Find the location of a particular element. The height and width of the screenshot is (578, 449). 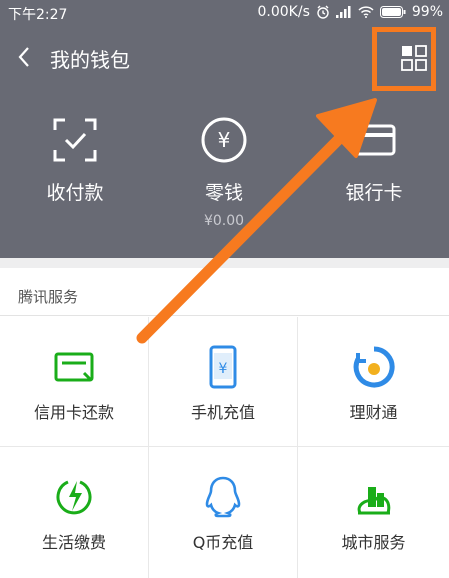

page-title: 我的钱包 is located at coordinates (90, 60).